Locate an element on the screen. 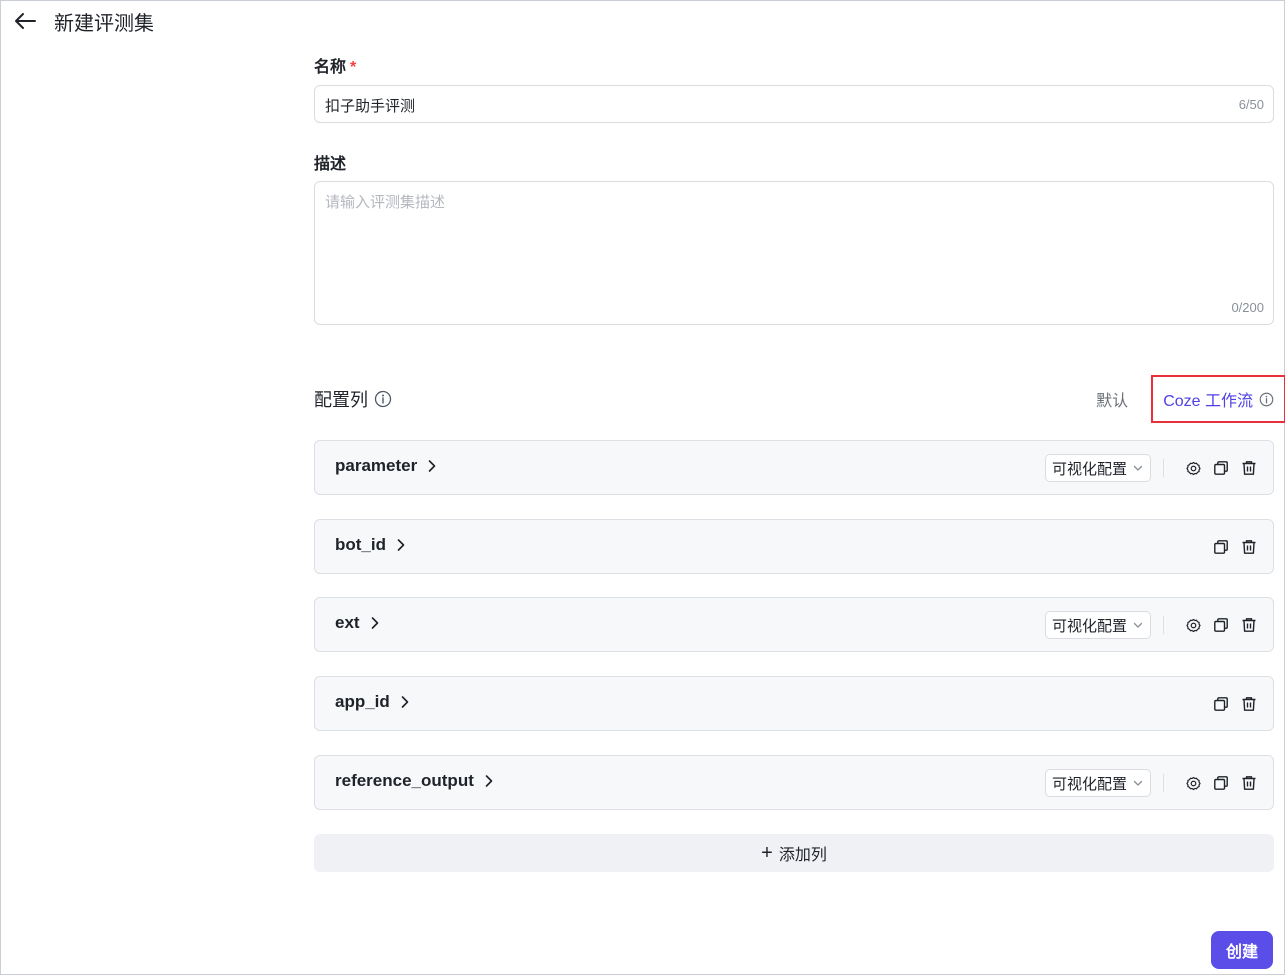  add-column-label: 添加列 is located at coordinates (802, 855).